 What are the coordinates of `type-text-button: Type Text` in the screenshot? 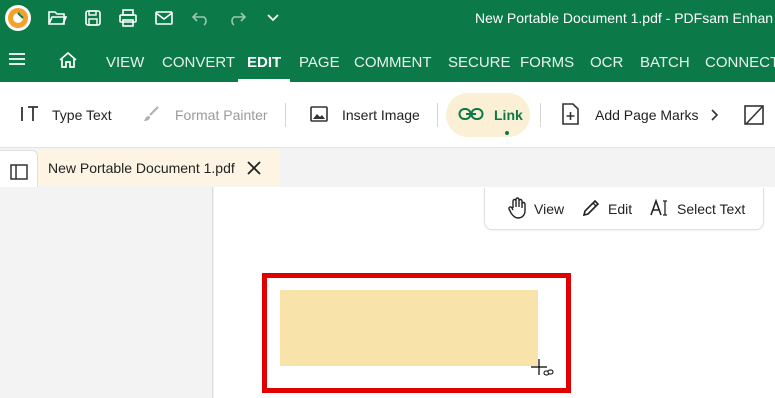 It's located at (66, 115).